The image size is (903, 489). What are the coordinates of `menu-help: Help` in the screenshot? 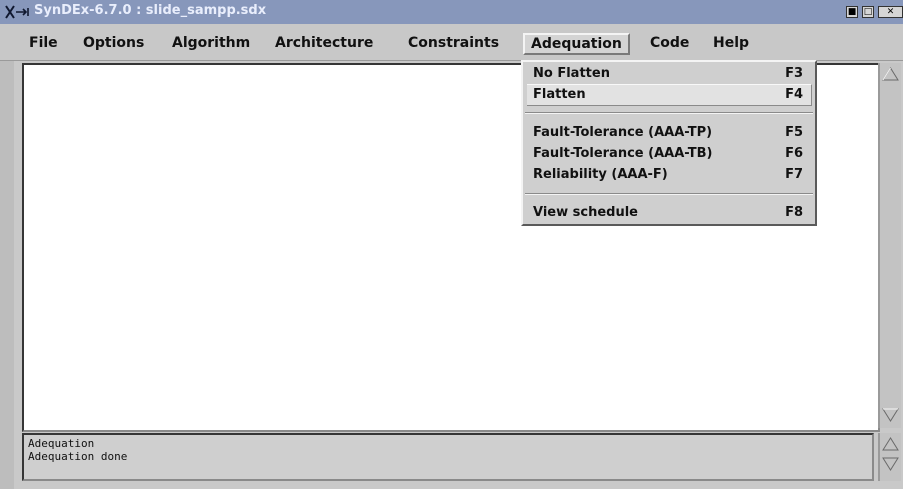 It's located at (731, 43).